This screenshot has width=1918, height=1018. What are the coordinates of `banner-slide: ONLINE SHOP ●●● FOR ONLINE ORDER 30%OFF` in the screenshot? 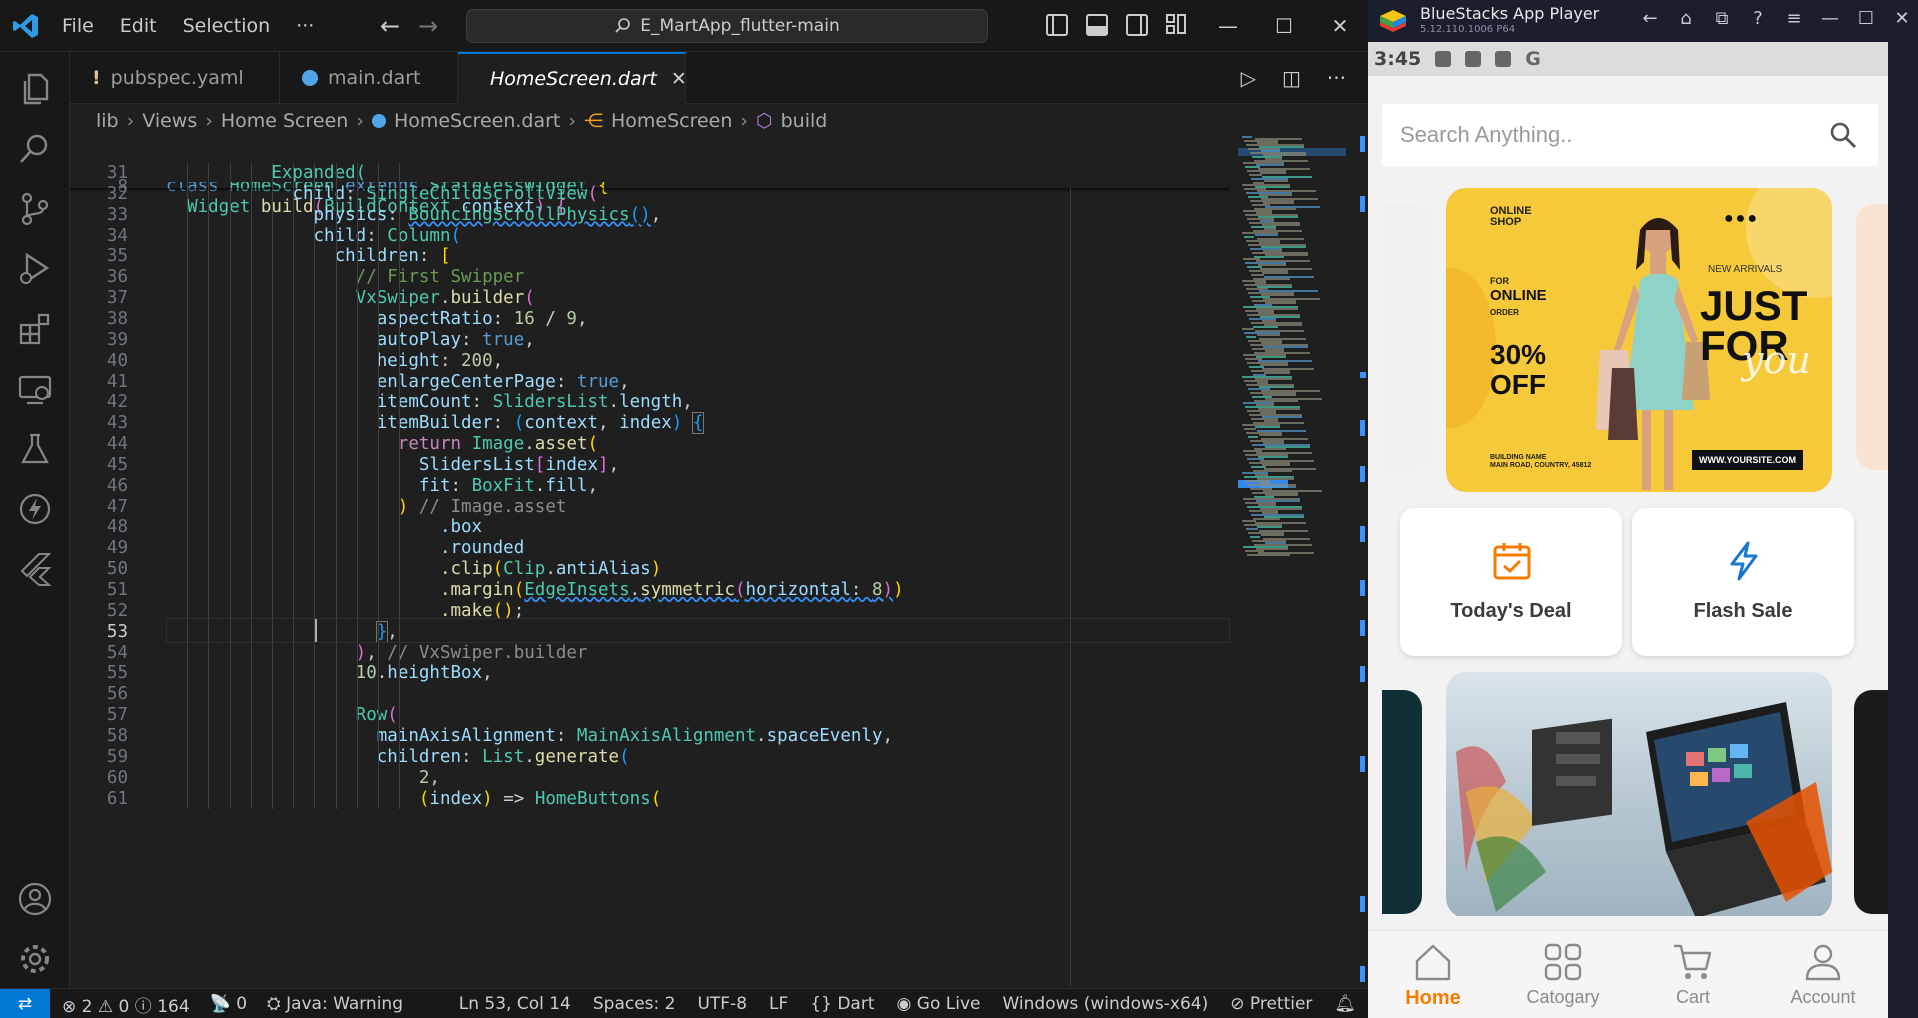 It's located at (1639, 340).